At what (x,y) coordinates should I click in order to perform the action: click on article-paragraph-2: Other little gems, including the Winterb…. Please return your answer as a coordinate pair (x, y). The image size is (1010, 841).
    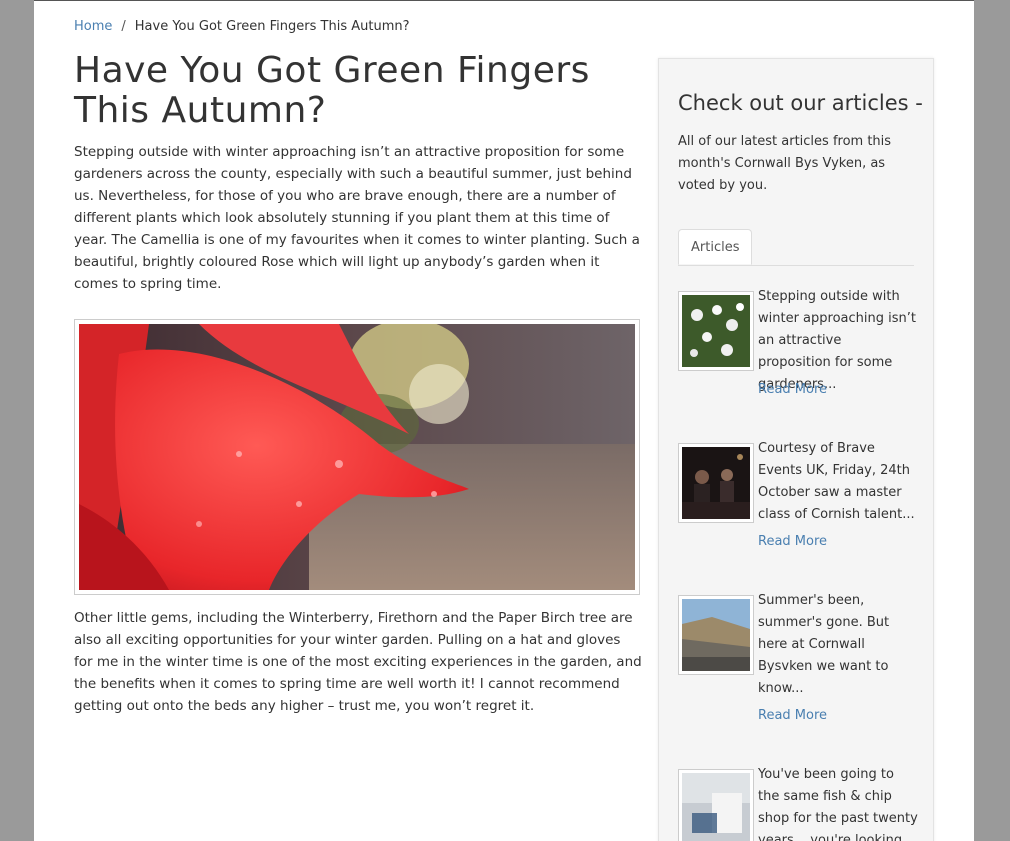
    Looking at the image, I should click on (358, 662).